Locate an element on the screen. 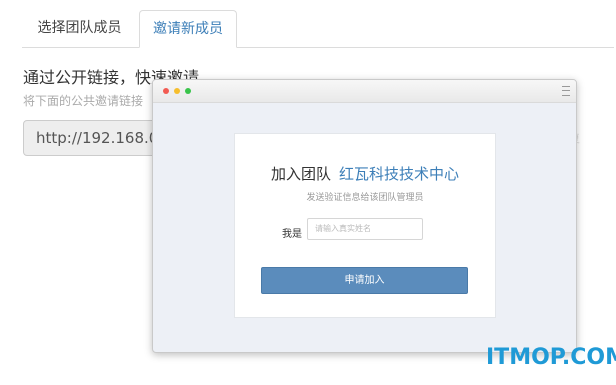  me-label: 我是 is located at coordinates (292, 234).